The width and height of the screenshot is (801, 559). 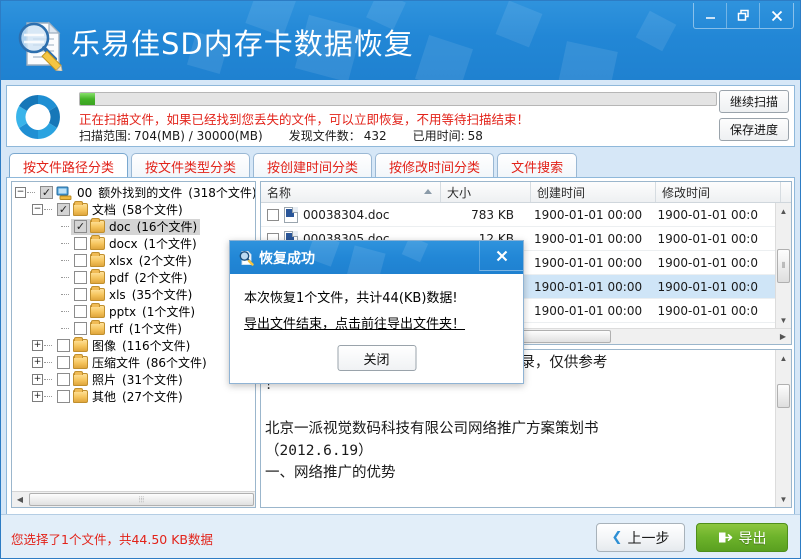 I want to click on tree-item: + 照片 (31个文件), so click(x=135, y=379).